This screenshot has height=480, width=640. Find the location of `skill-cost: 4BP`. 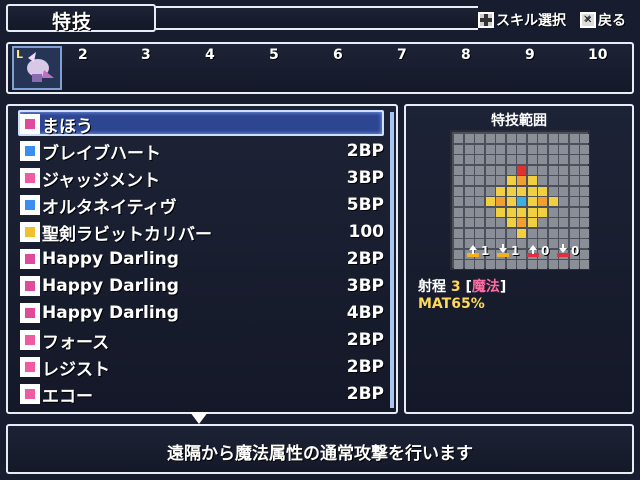

skill-cost: 4BP is located at coordinates (365, 313).